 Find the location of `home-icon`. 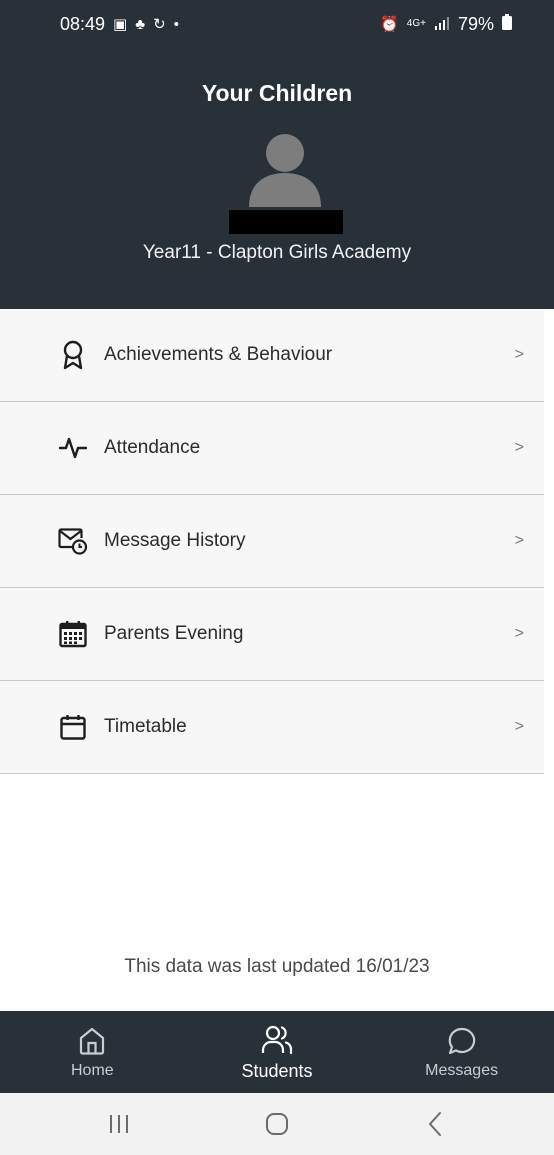

home-icon is located at coordinates (92, 1041).